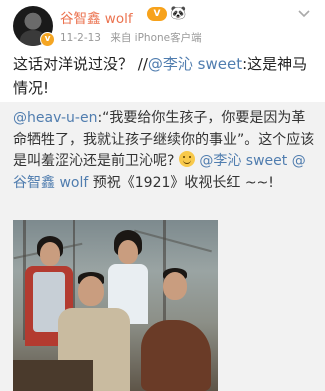 The height and width of the screenshot is (391, 325). I want to click on vip-badge-icon: V, so click(157, 14).